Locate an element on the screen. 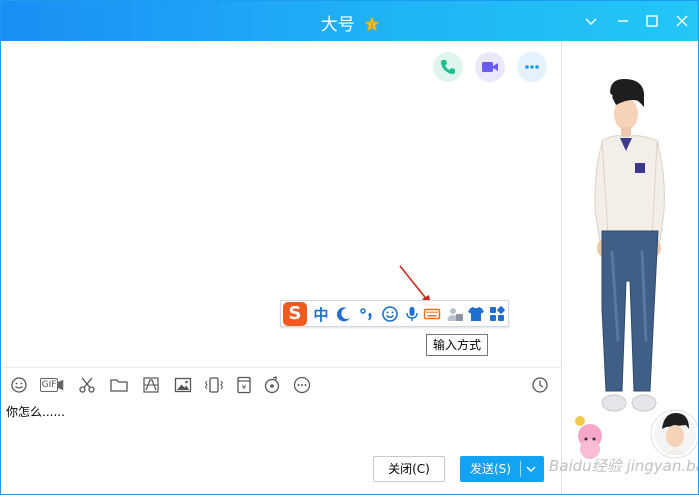  phone-icon is located at coordinates (448, 67).